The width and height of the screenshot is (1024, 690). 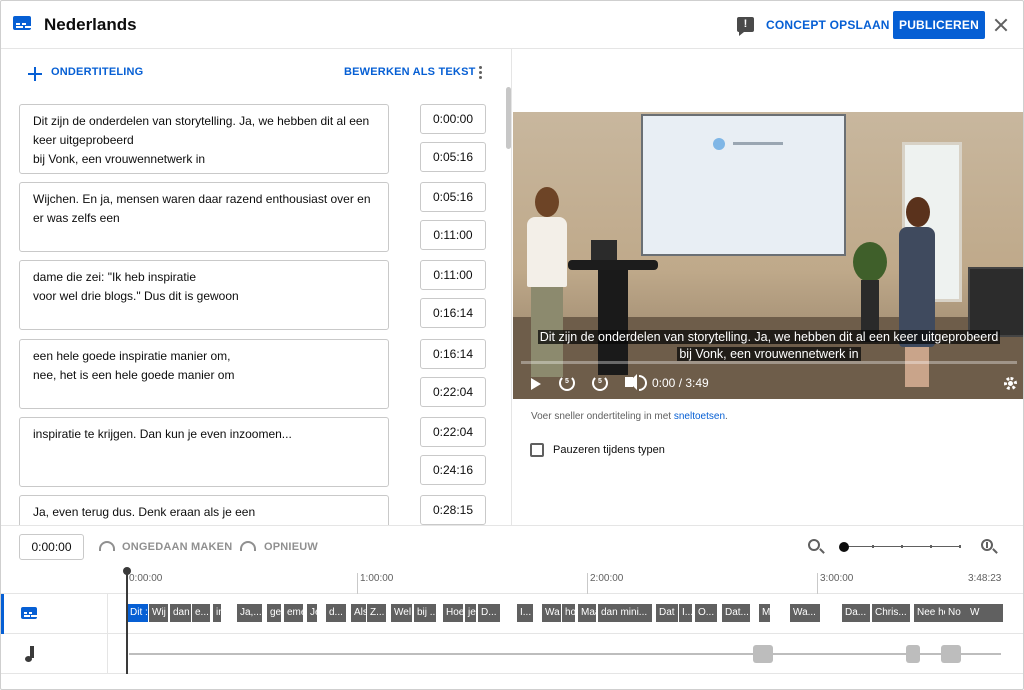 I want to click on add-subtitle-label: ONDERTITELING, so click(x=97, y=72).